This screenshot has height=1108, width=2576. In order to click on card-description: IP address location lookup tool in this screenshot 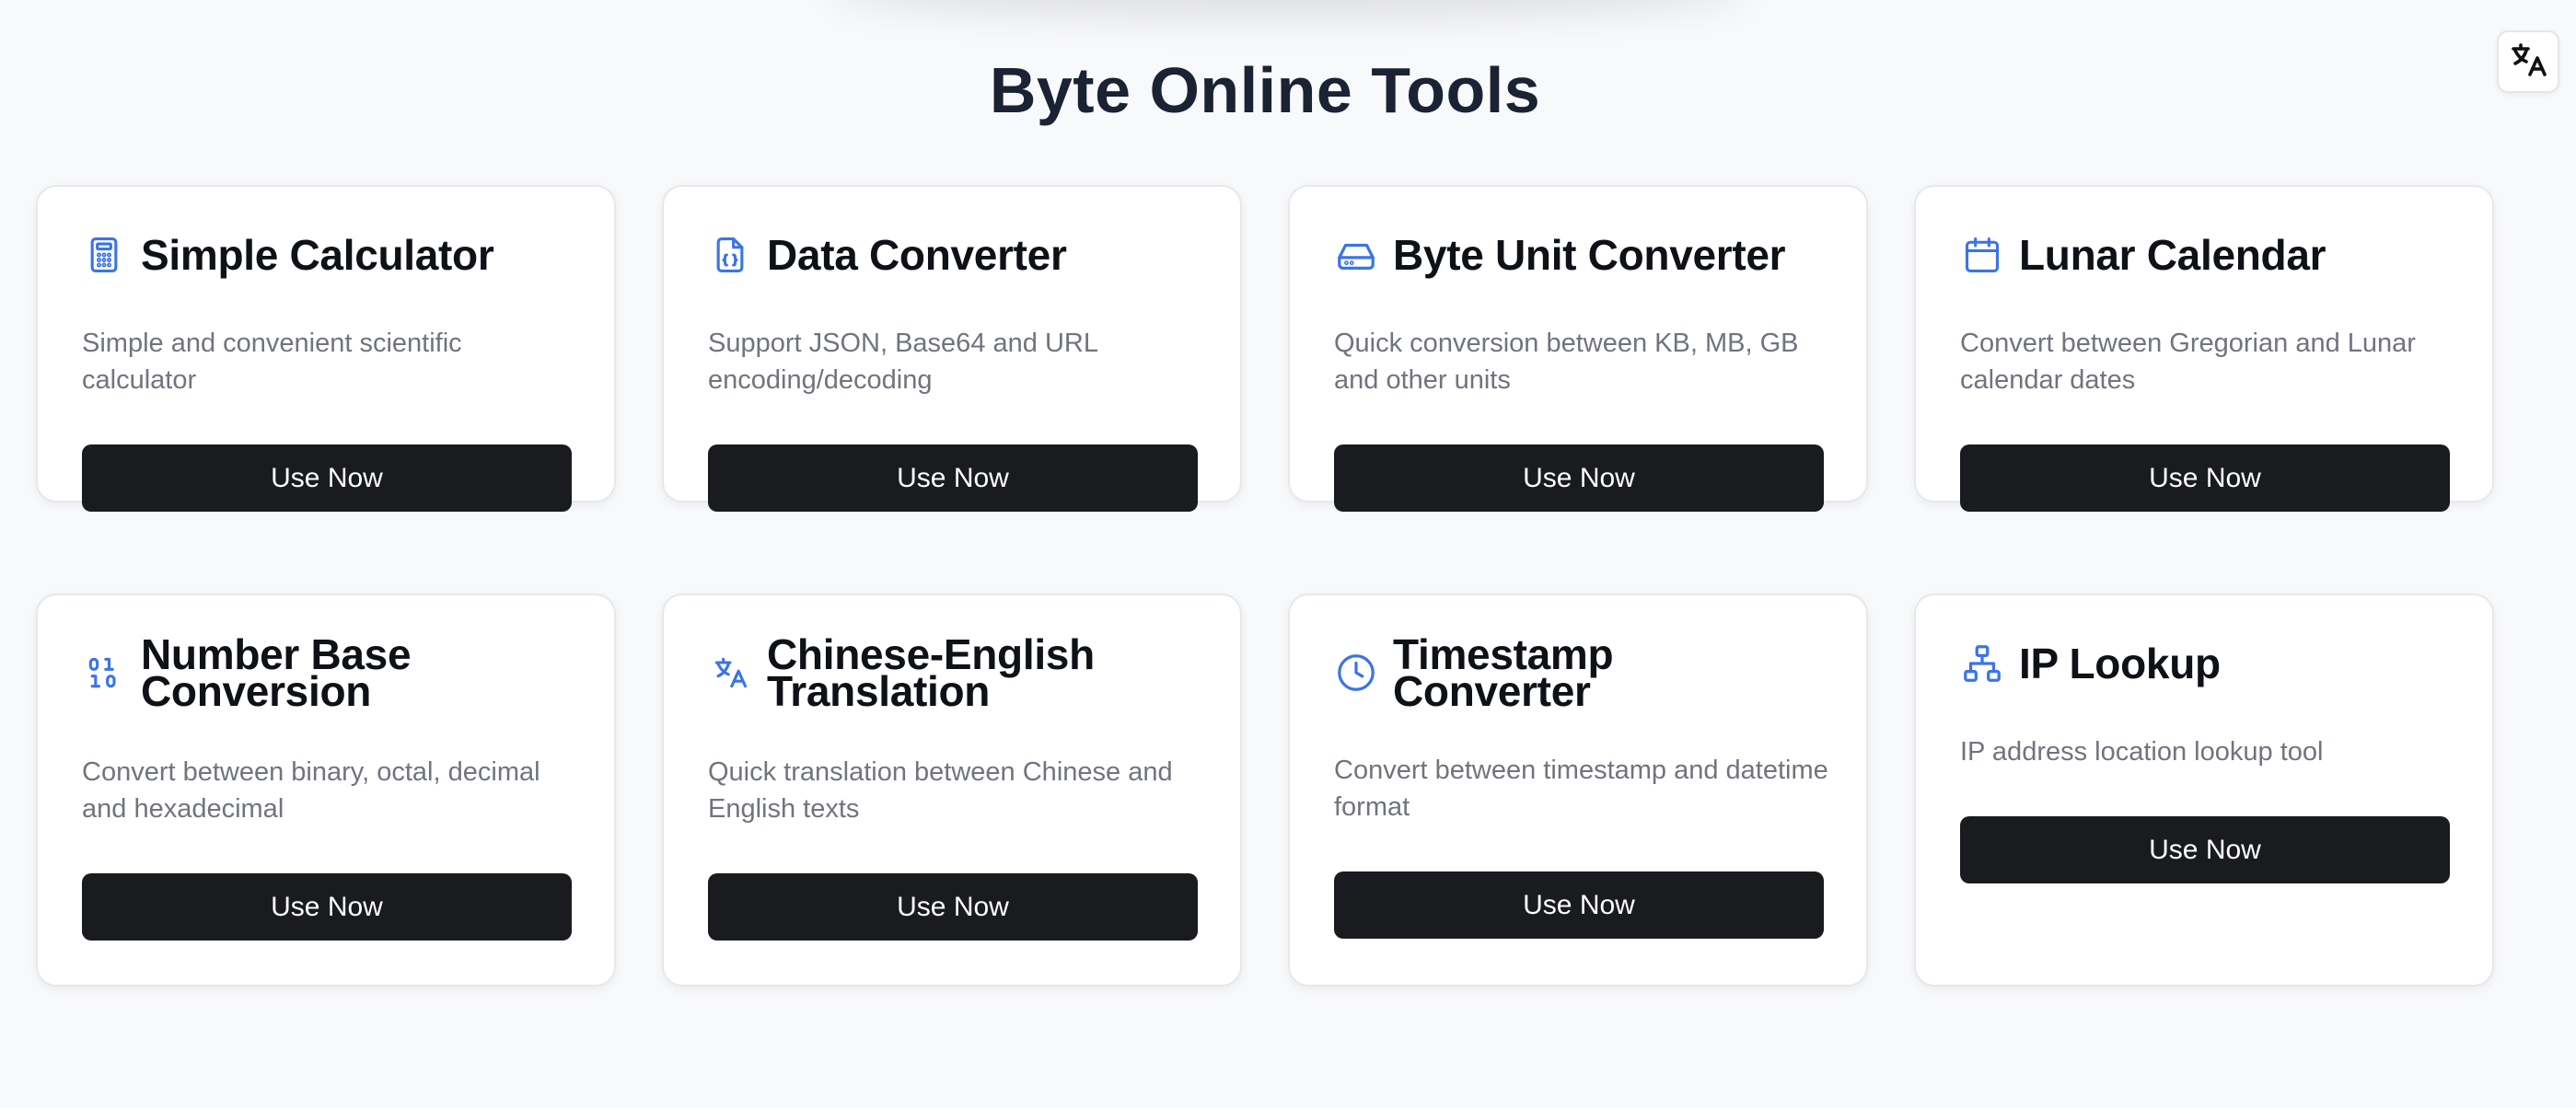, I will do `click(2142, 752)`.